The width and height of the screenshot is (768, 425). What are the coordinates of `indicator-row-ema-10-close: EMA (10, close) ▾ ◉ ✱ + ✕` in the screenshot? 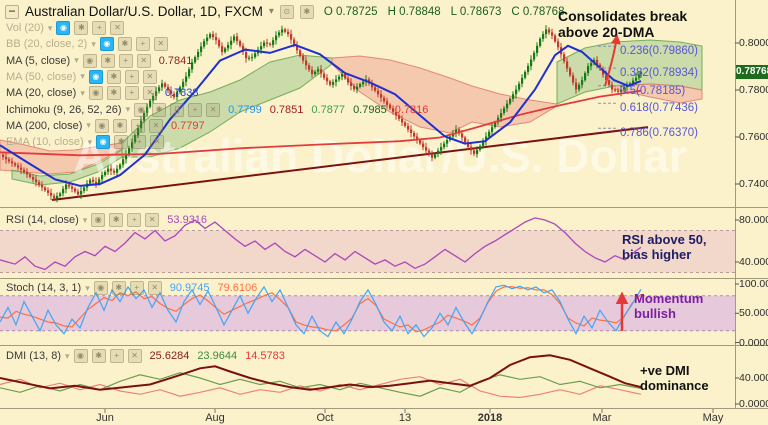 It's located at (85, 142).